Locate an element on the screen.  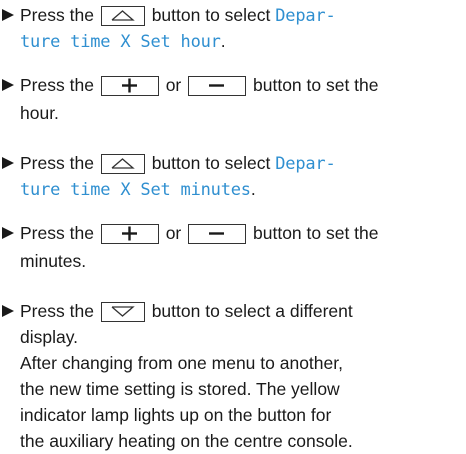
display-message: ture time X Set minutes is located at coordinates (135, 190).